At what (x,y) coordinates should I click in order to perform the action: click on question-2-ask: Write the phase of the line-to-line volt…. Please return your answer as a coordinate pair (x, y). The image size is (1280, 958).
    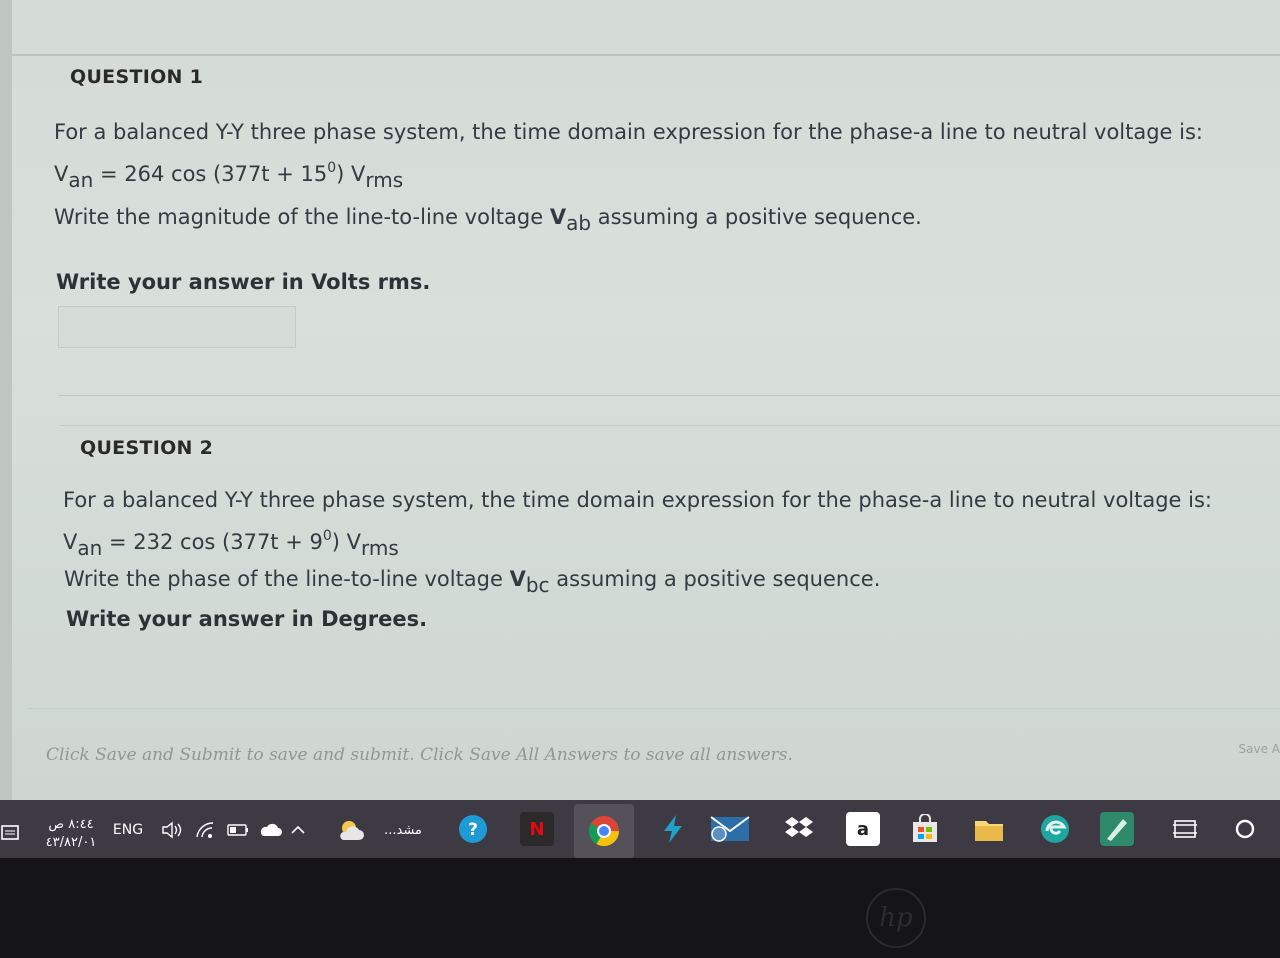
    Looking at the image, I should click on (472, 582).